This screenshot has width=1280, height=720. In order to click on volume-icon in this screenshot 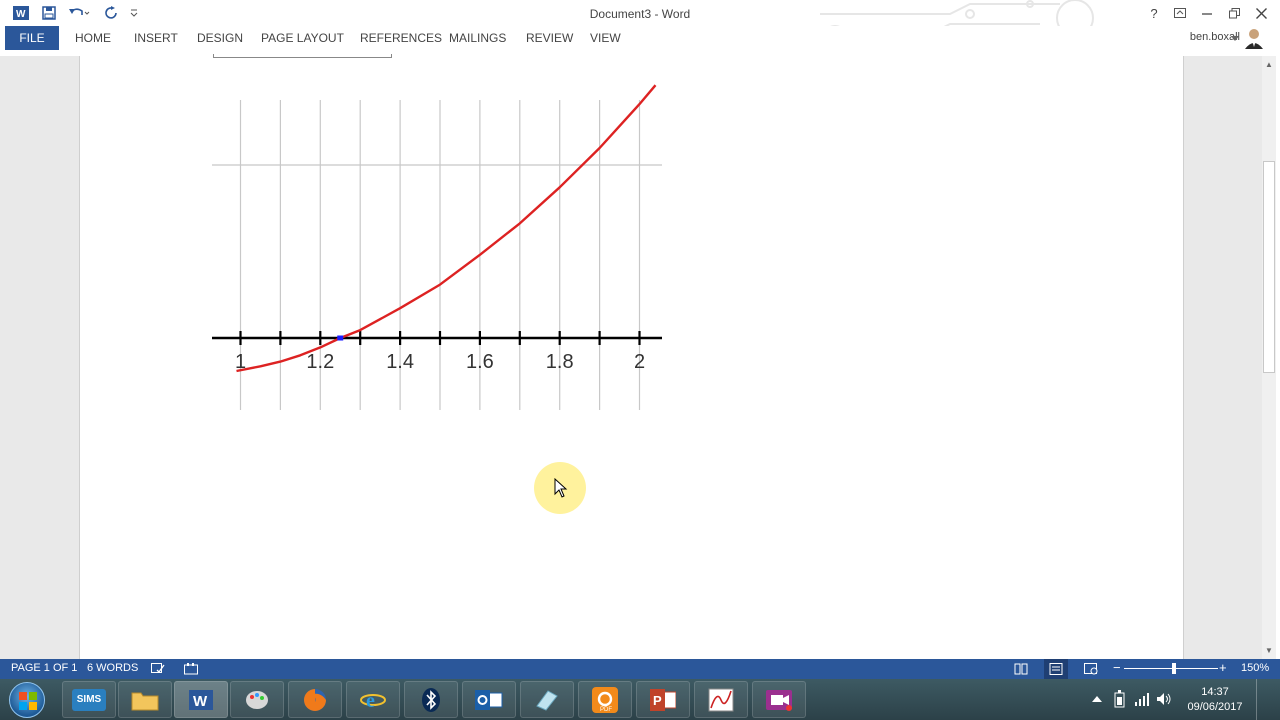, I will do `click(1164, 699)`.